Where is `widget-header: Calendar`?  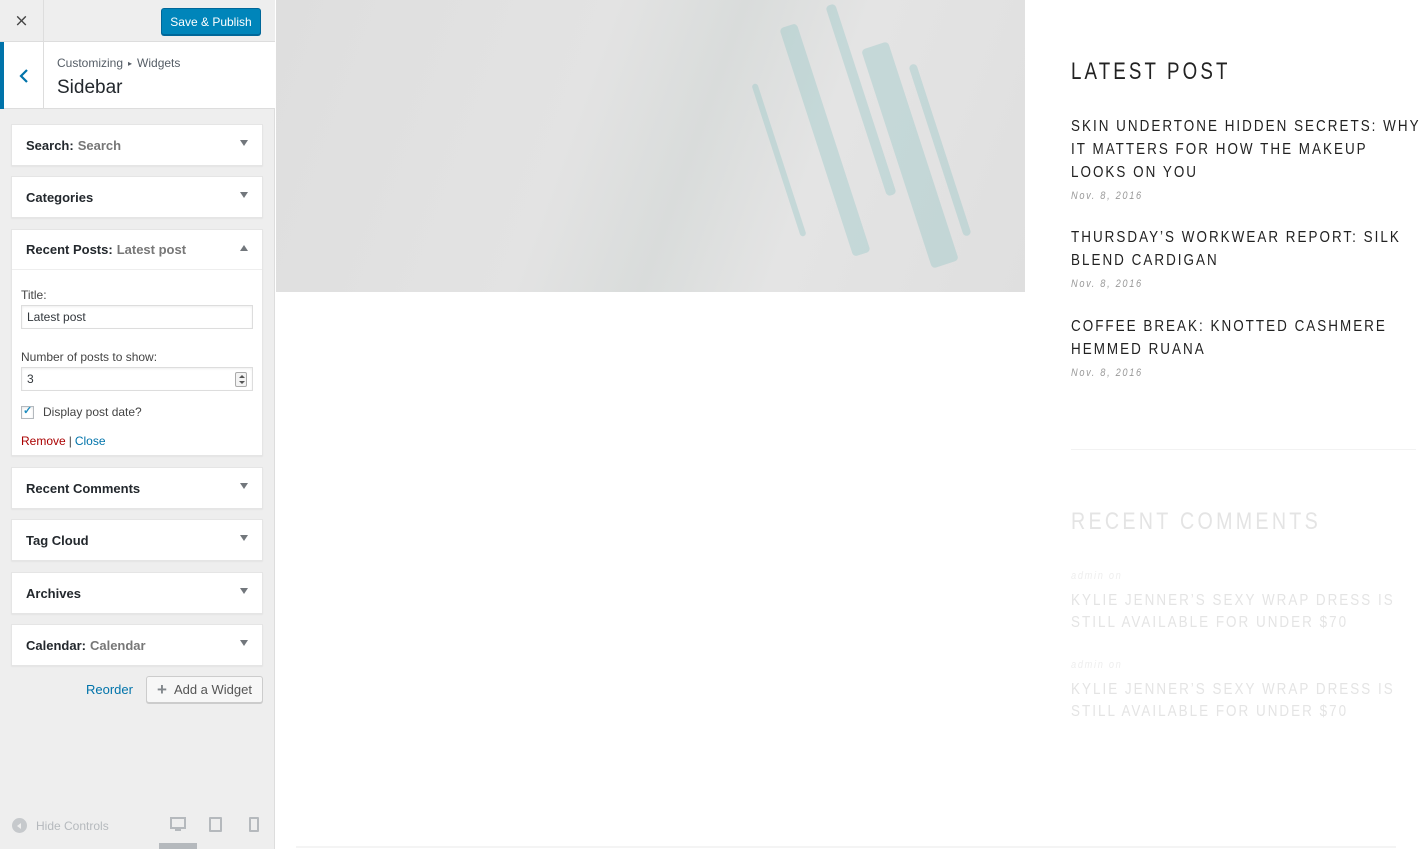 widget-header: Calendar is located at coordinates (137, 645).